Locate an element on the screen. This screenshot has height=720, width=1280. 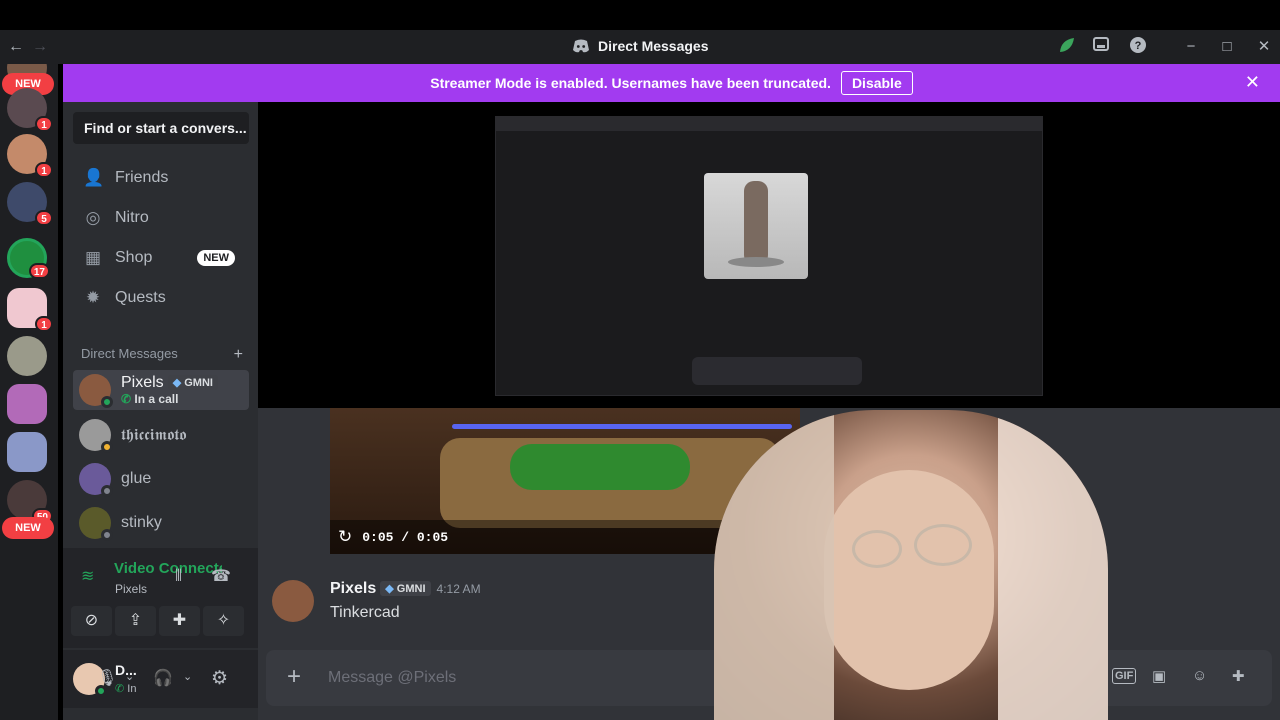
gif-button: GIF is located at coordinates (1124, 676).